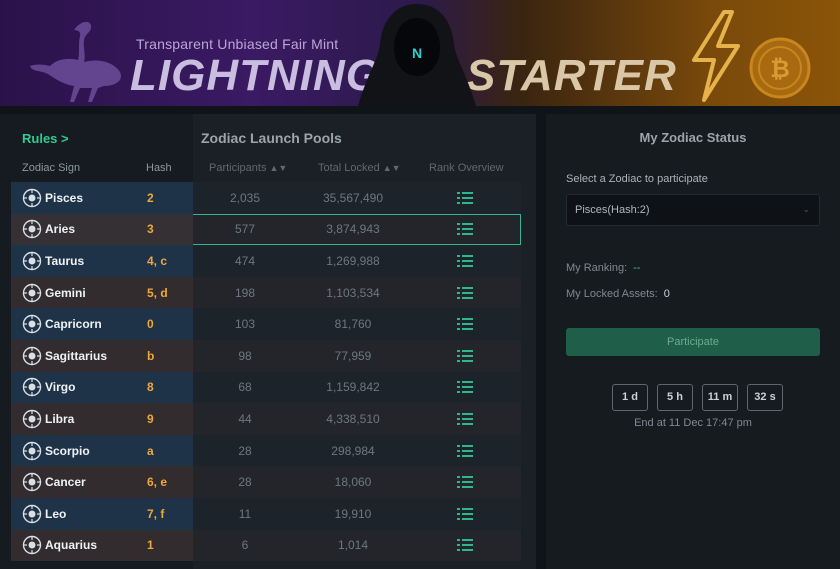  I want to click on sign-name: Aries, so click(60, 229).